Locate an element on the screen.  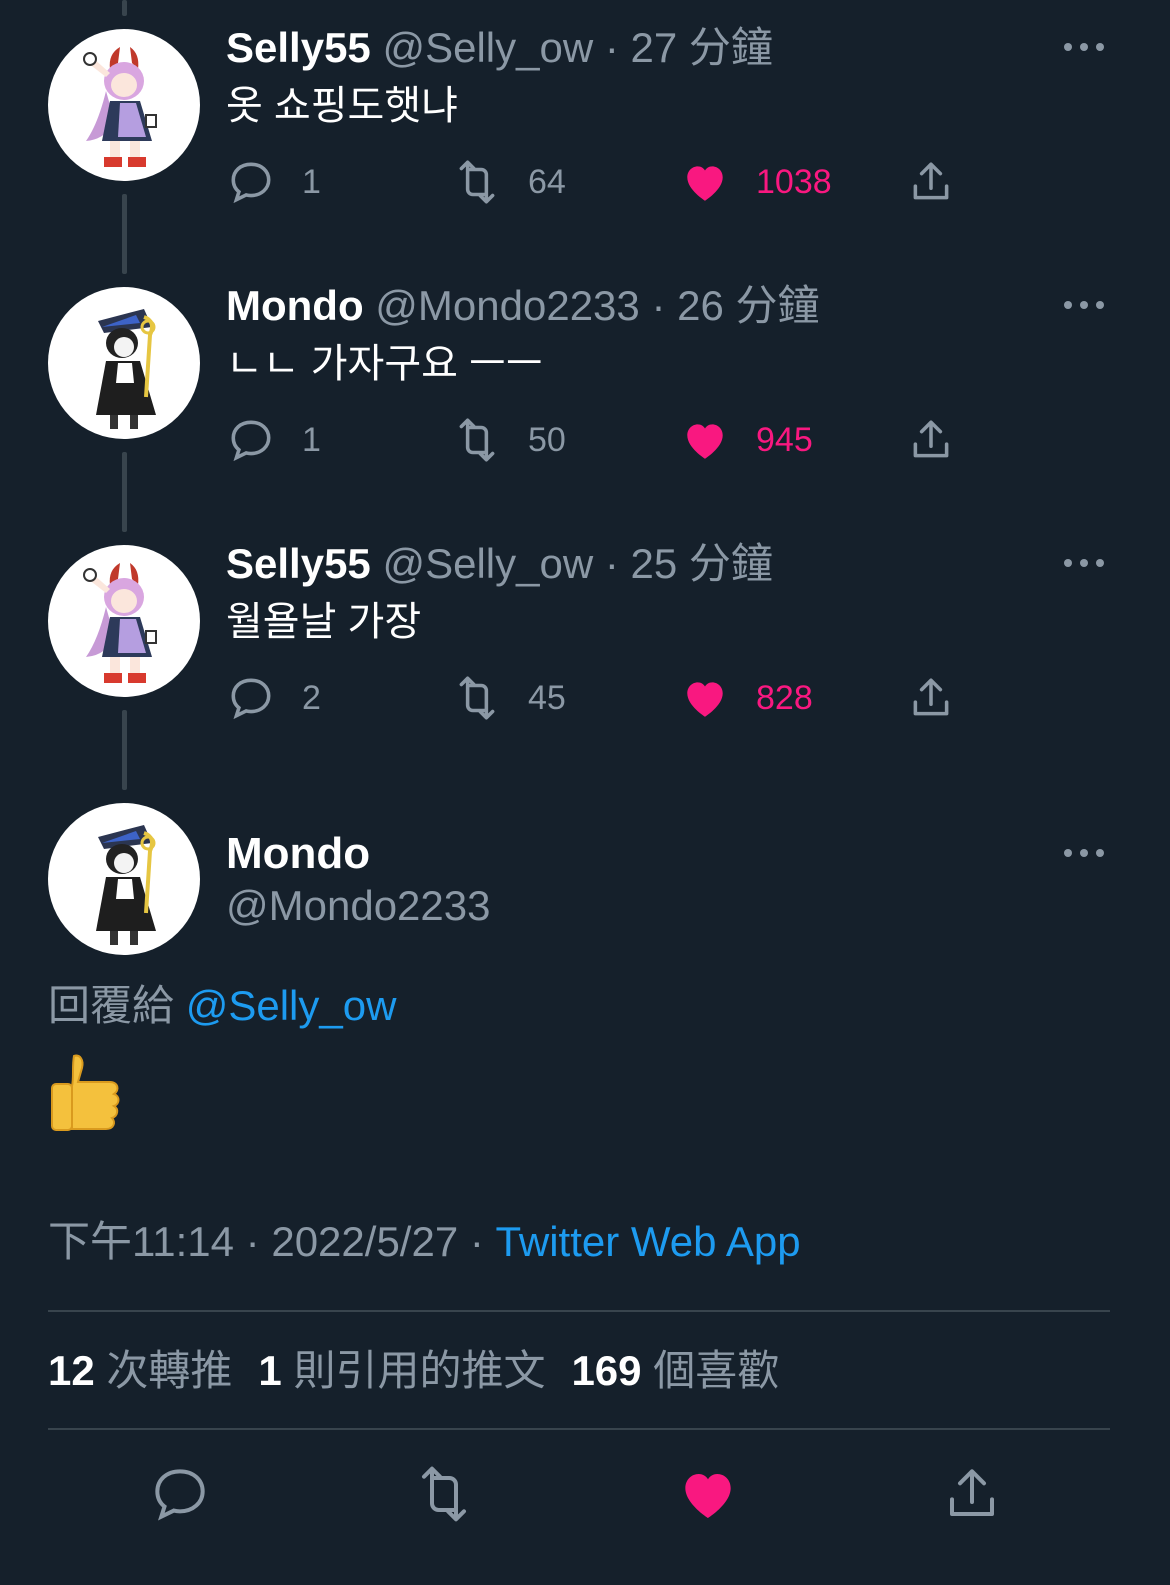
retweet-count: 50 is located at coordinates (547, 439).